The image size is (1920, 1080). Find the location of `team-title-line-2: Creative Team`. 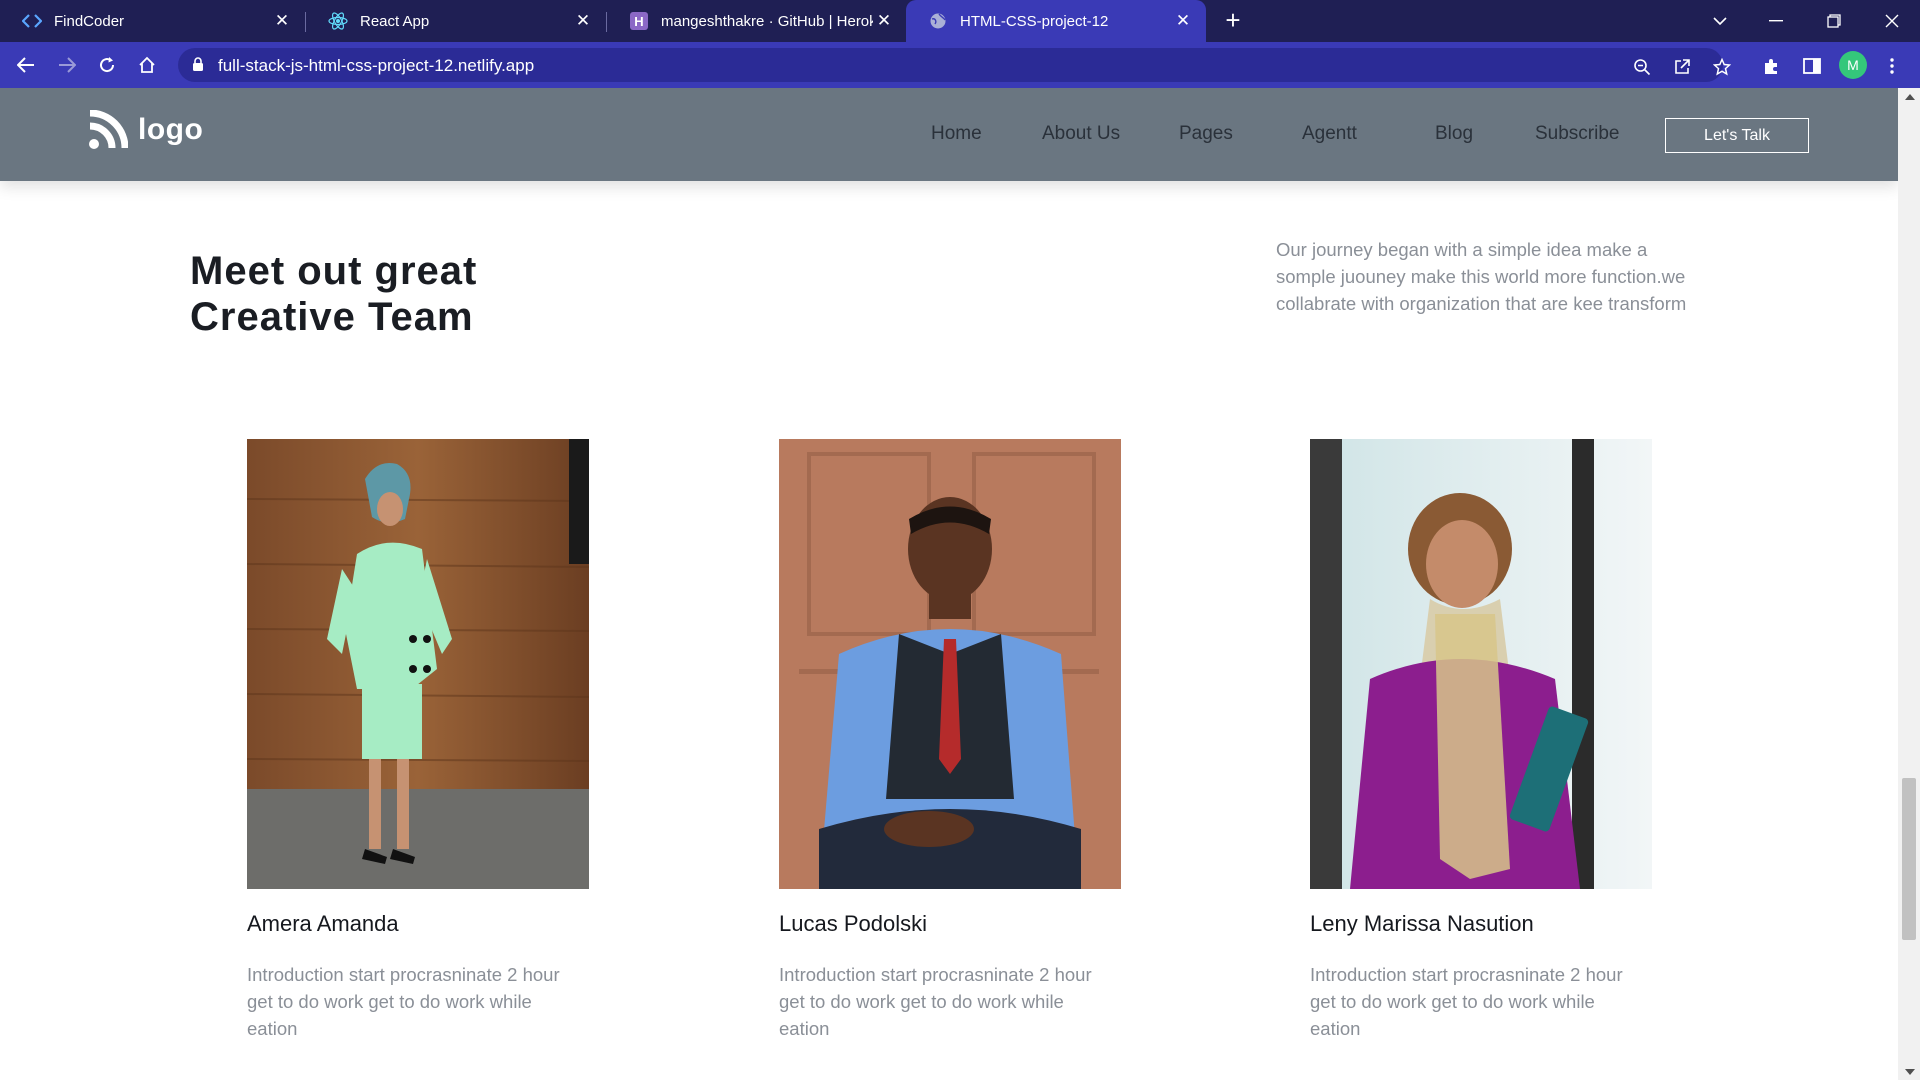

team-title-line-2: Creative Team is located at coordinates (332, 317).